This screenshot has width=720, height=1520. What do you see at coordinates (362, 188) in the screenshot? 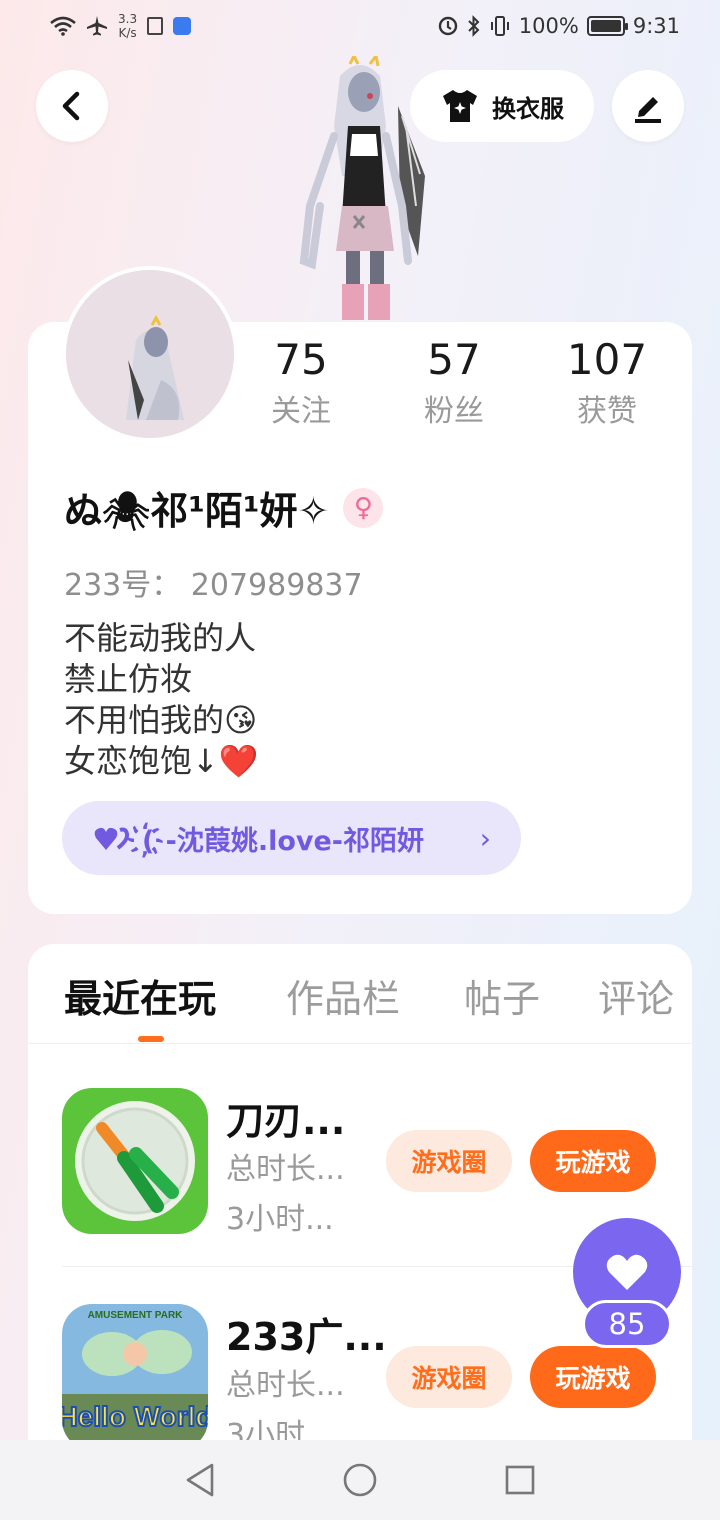
I see `avatar-figure` at bounding box center [362, 188].